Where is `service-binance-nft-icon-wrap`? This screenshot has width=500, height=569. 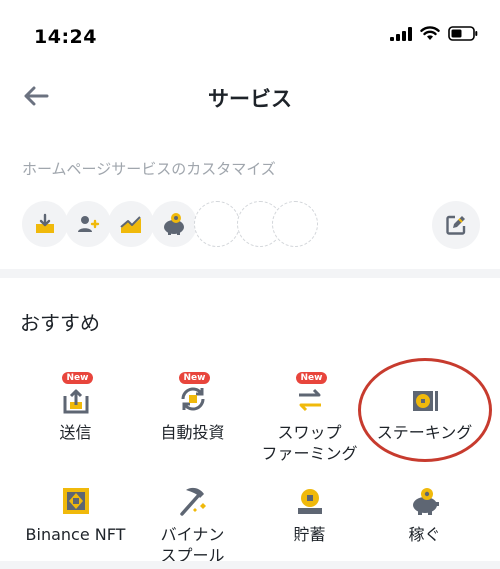
service-binance-nft-icon-wrap is located at coordinates (76, 498).